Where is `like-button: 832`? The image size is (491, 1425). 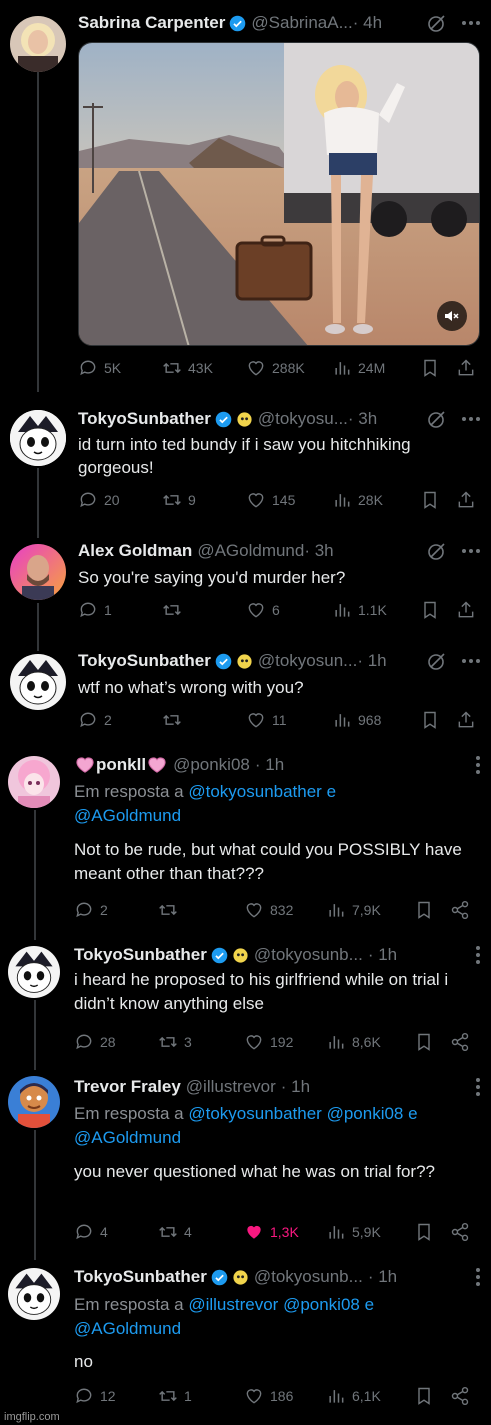
like-button: 832 is located at coordinates (285, 910).